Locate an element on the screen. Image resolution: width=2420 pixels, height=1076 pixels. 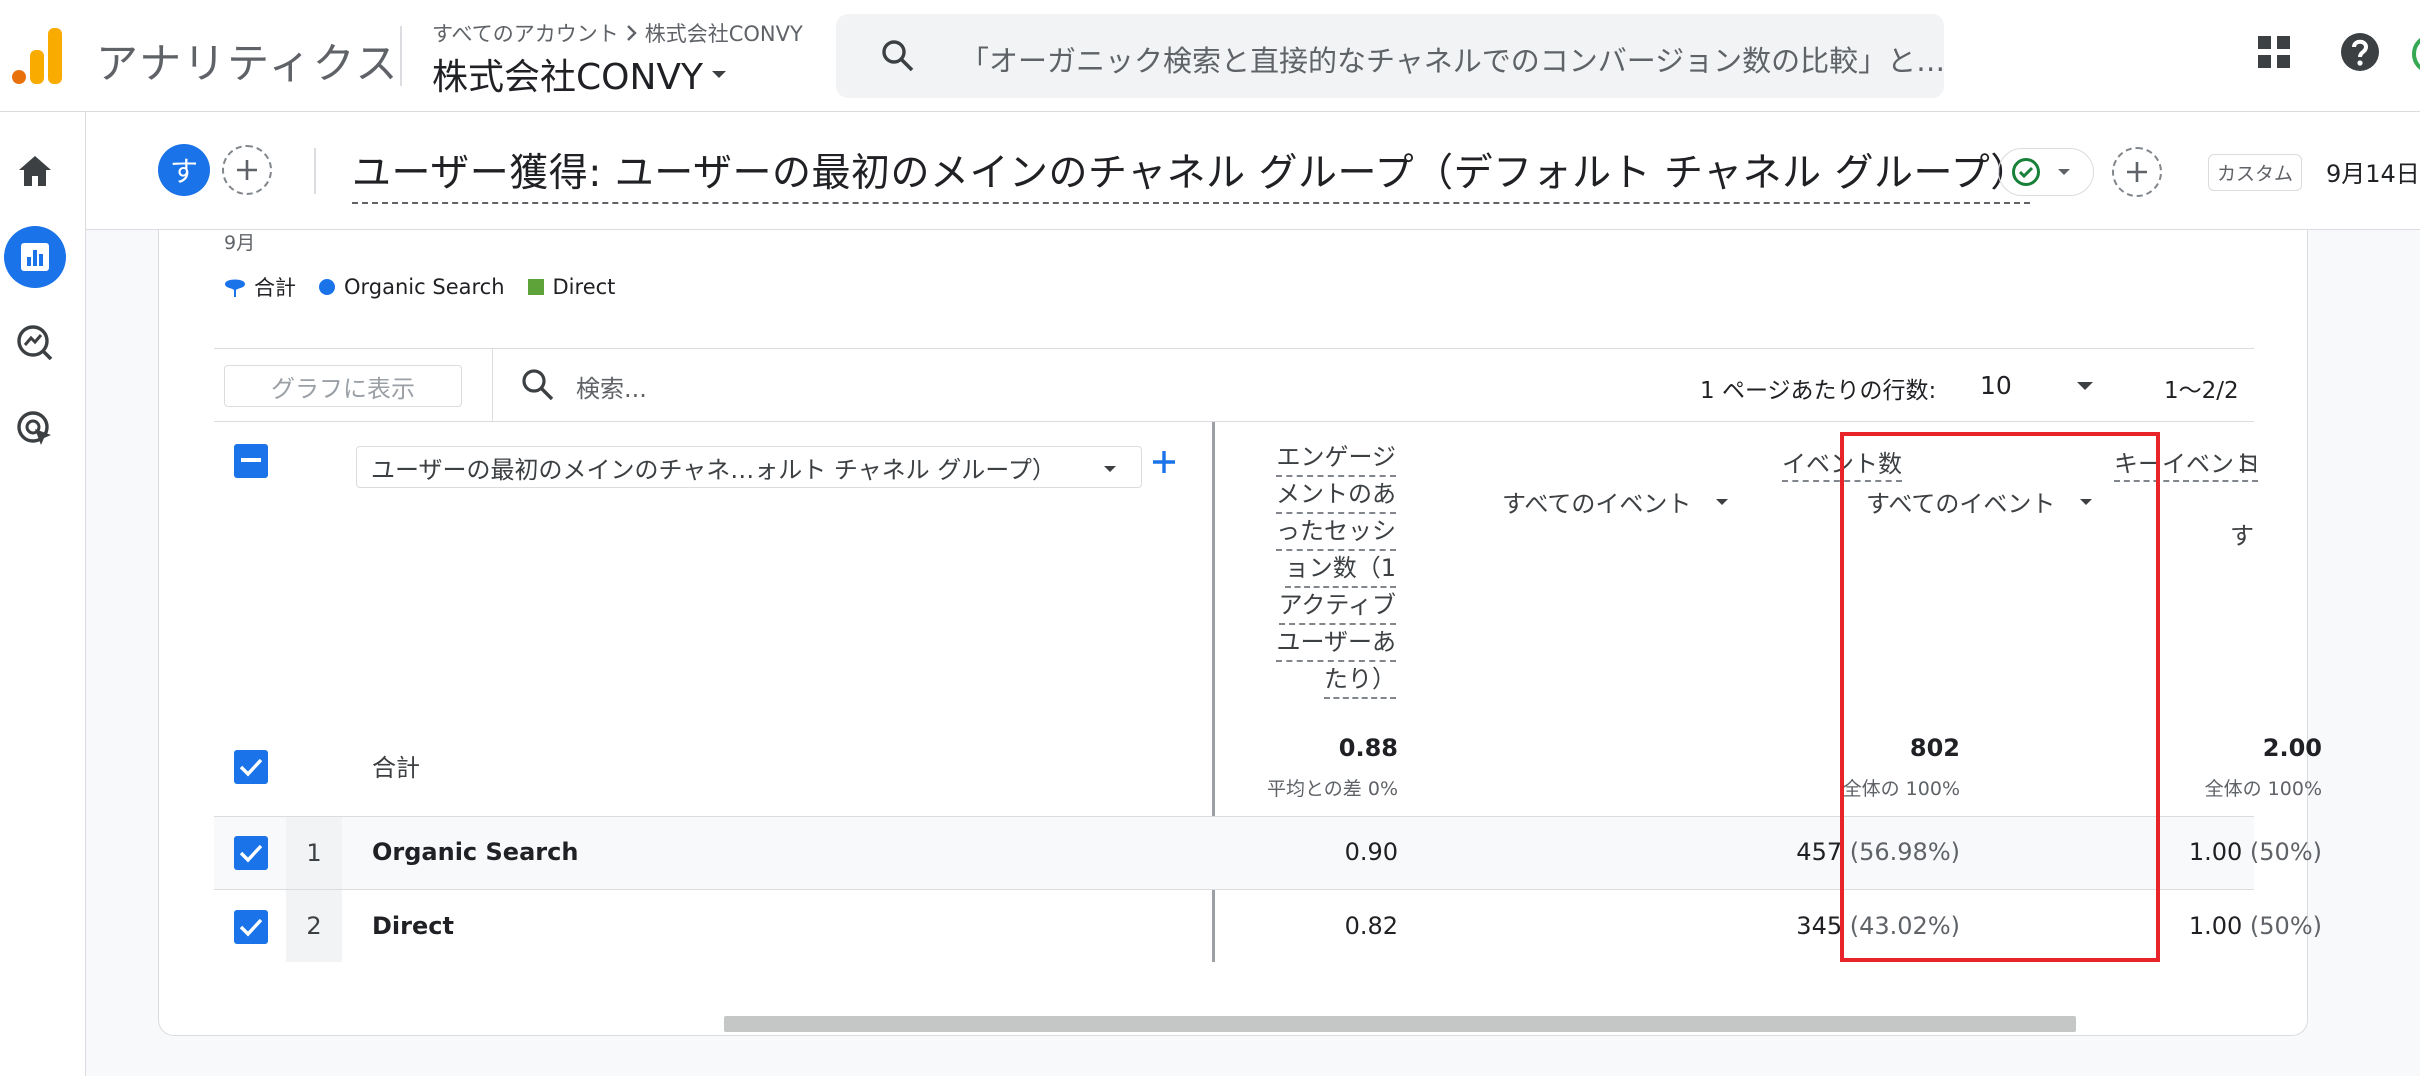
column-header-partial: コ is located at coordinates (2246, 461).